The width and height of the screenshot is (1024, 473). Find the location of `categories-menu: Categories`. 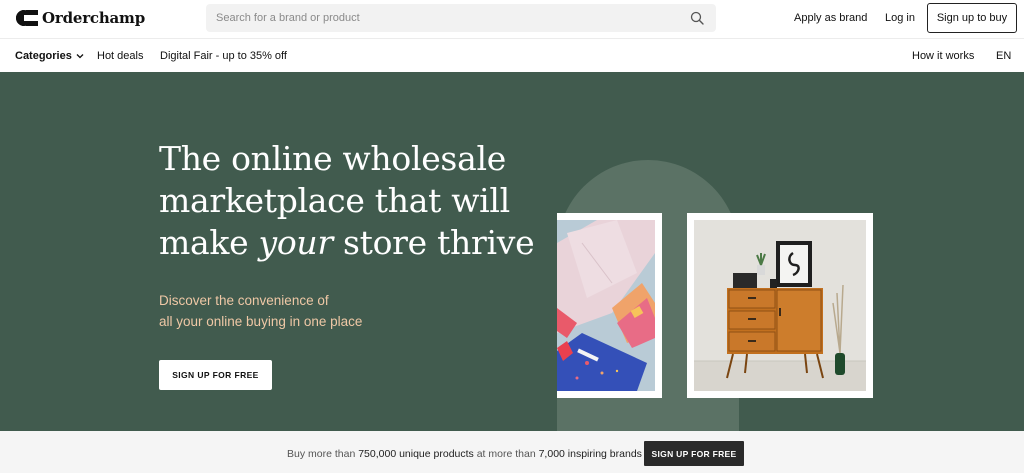

categories-menu: Categories is located at coordinates (49, 56).